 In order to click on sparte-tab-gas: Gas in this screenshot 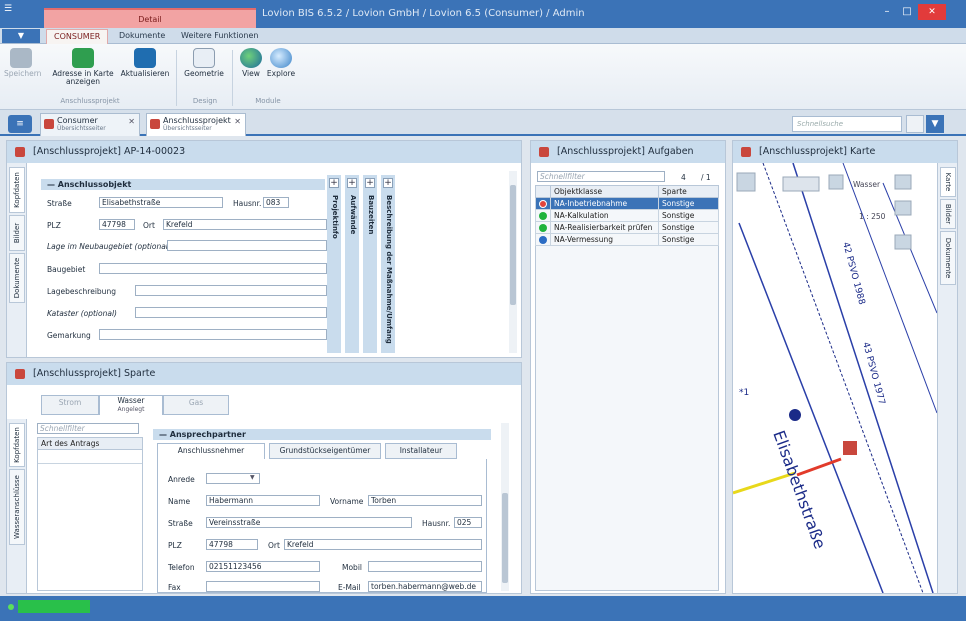, I will do `click(196, 405)`.